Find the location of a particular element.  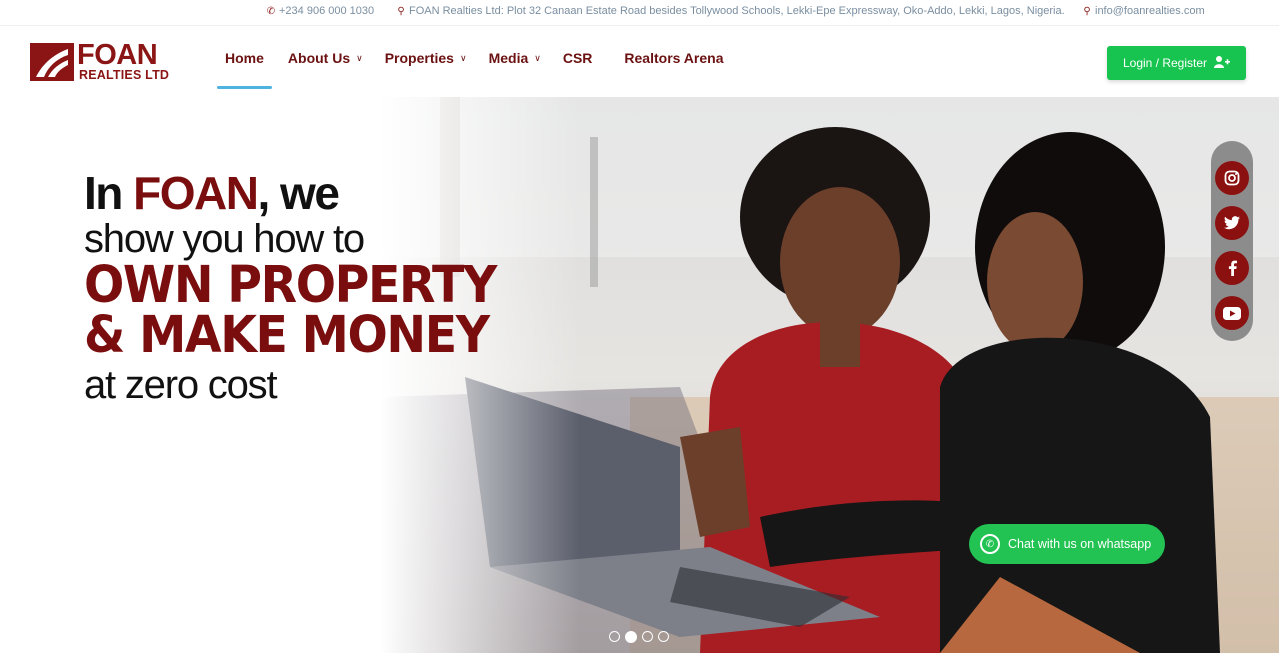

nav-csr: CSR is located at coordinates (578, 58).